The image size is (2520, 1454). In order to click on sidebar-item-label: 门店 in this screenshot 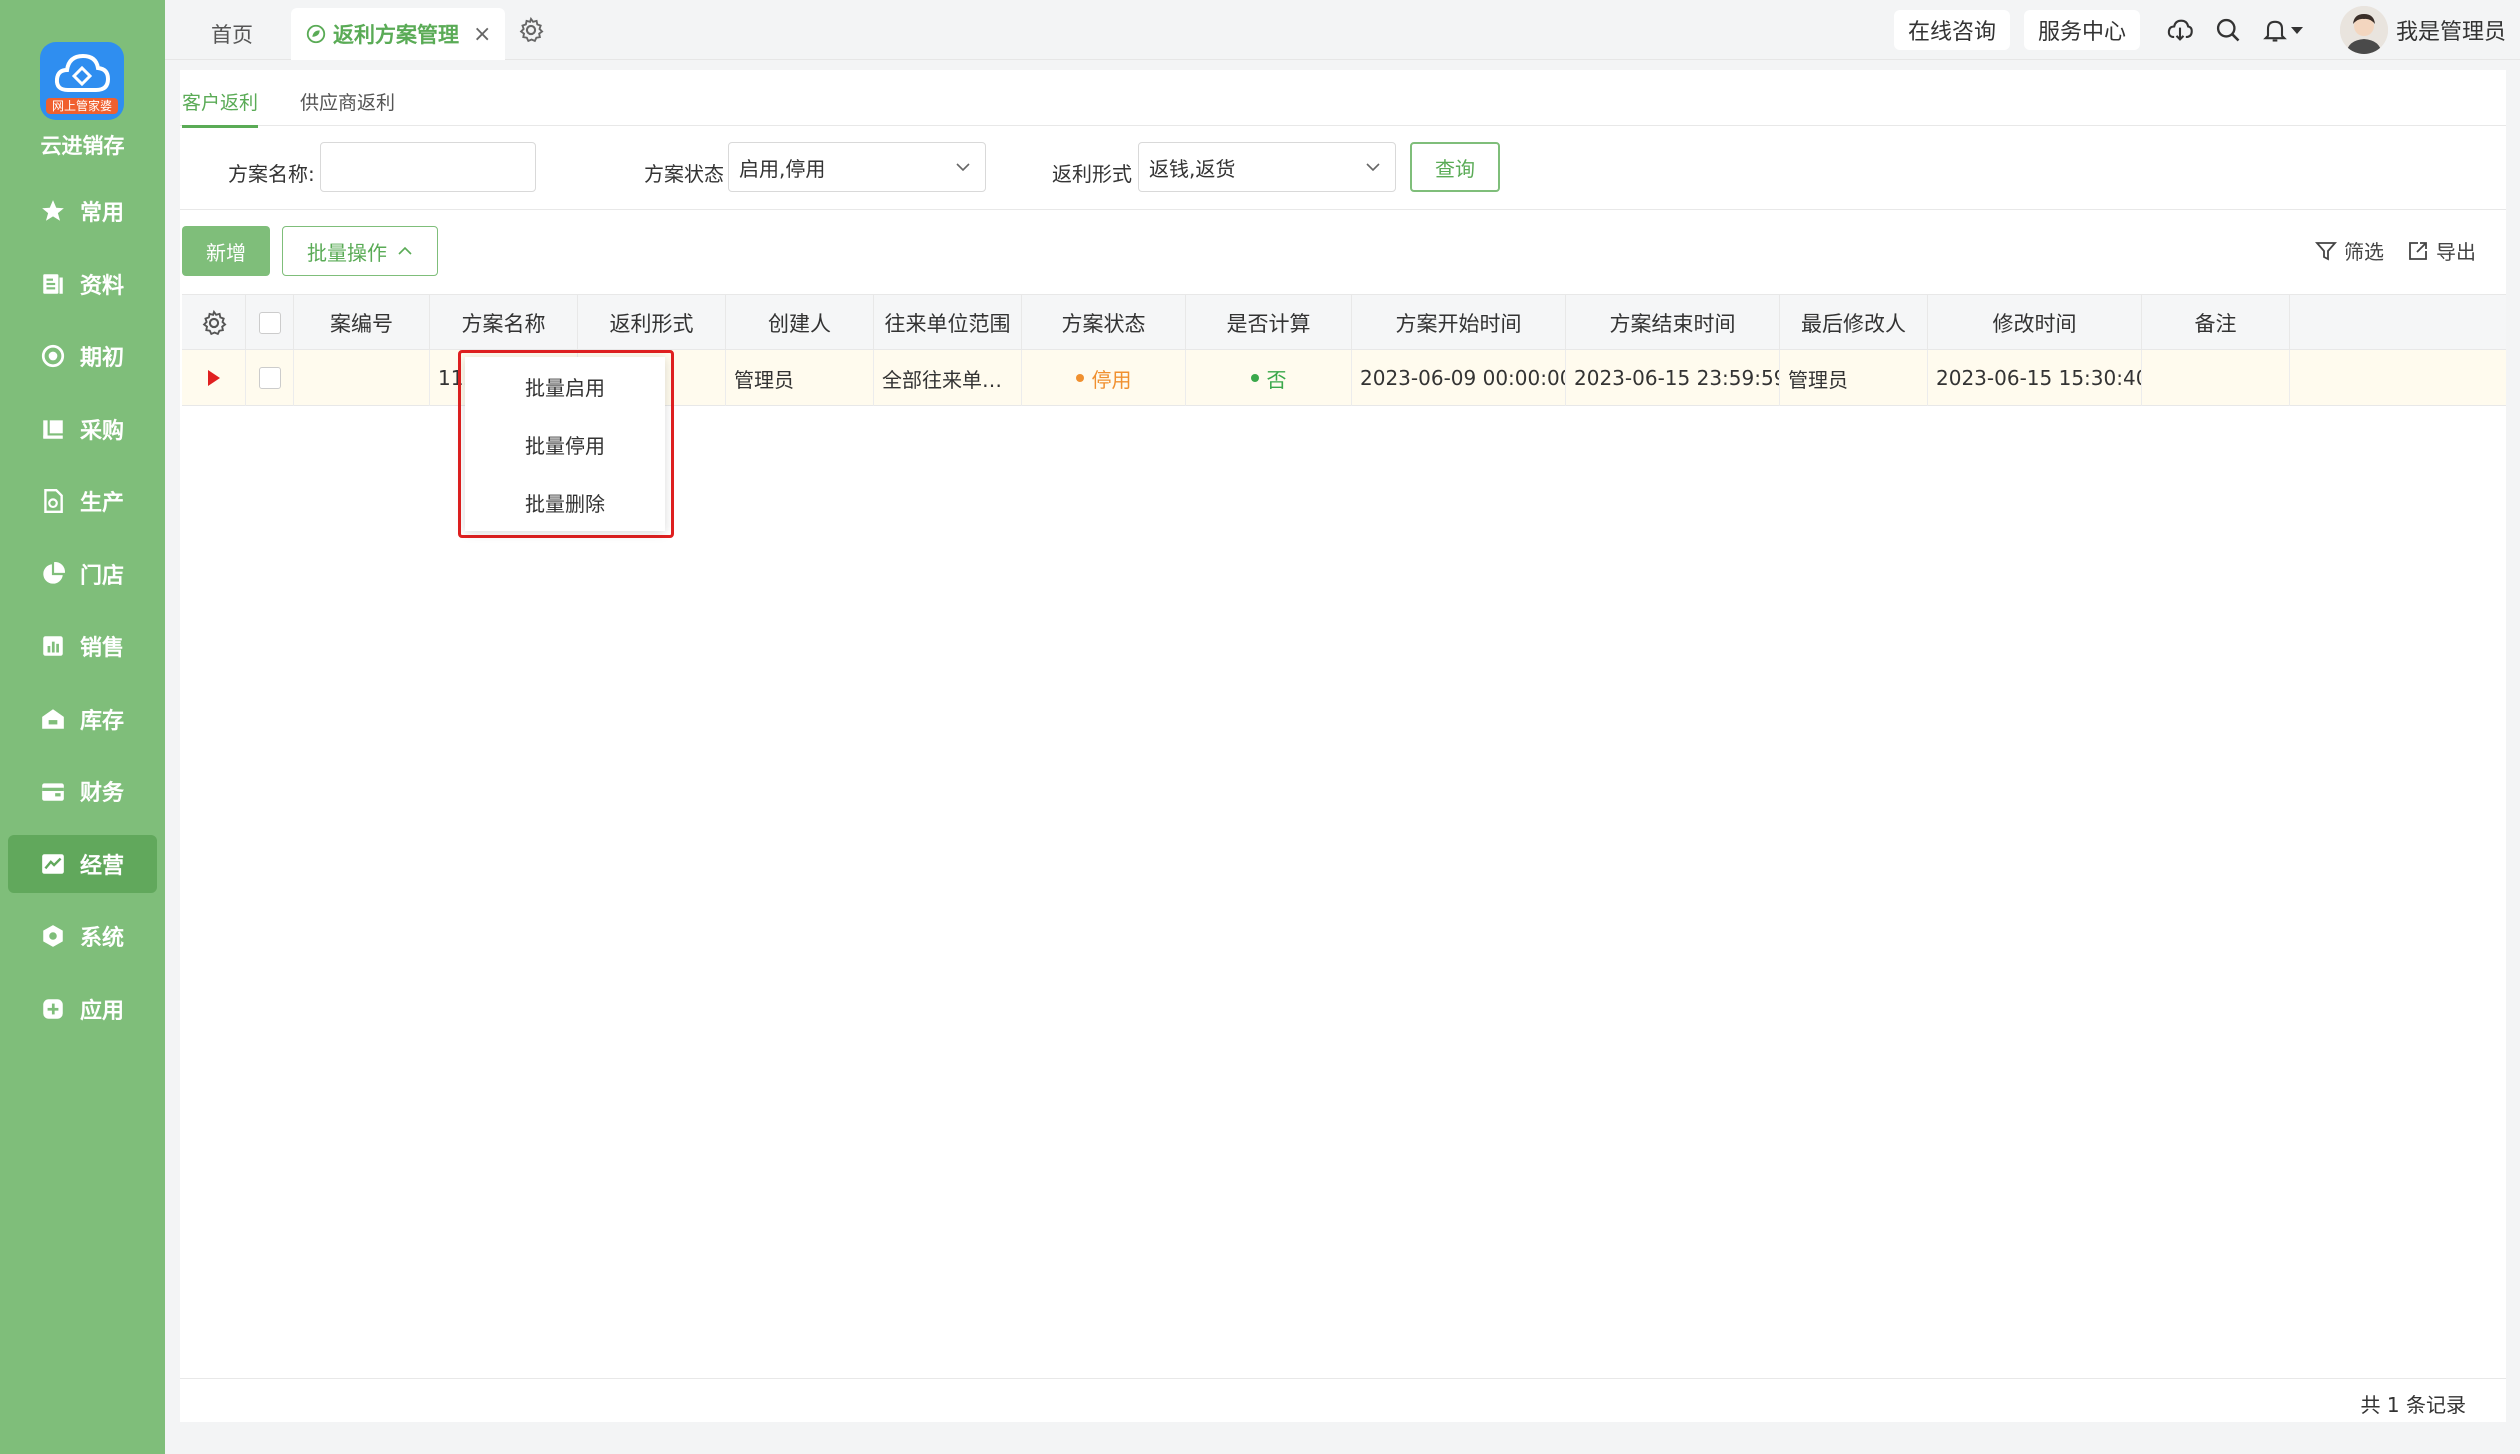, I will do `click(102, 576)`.